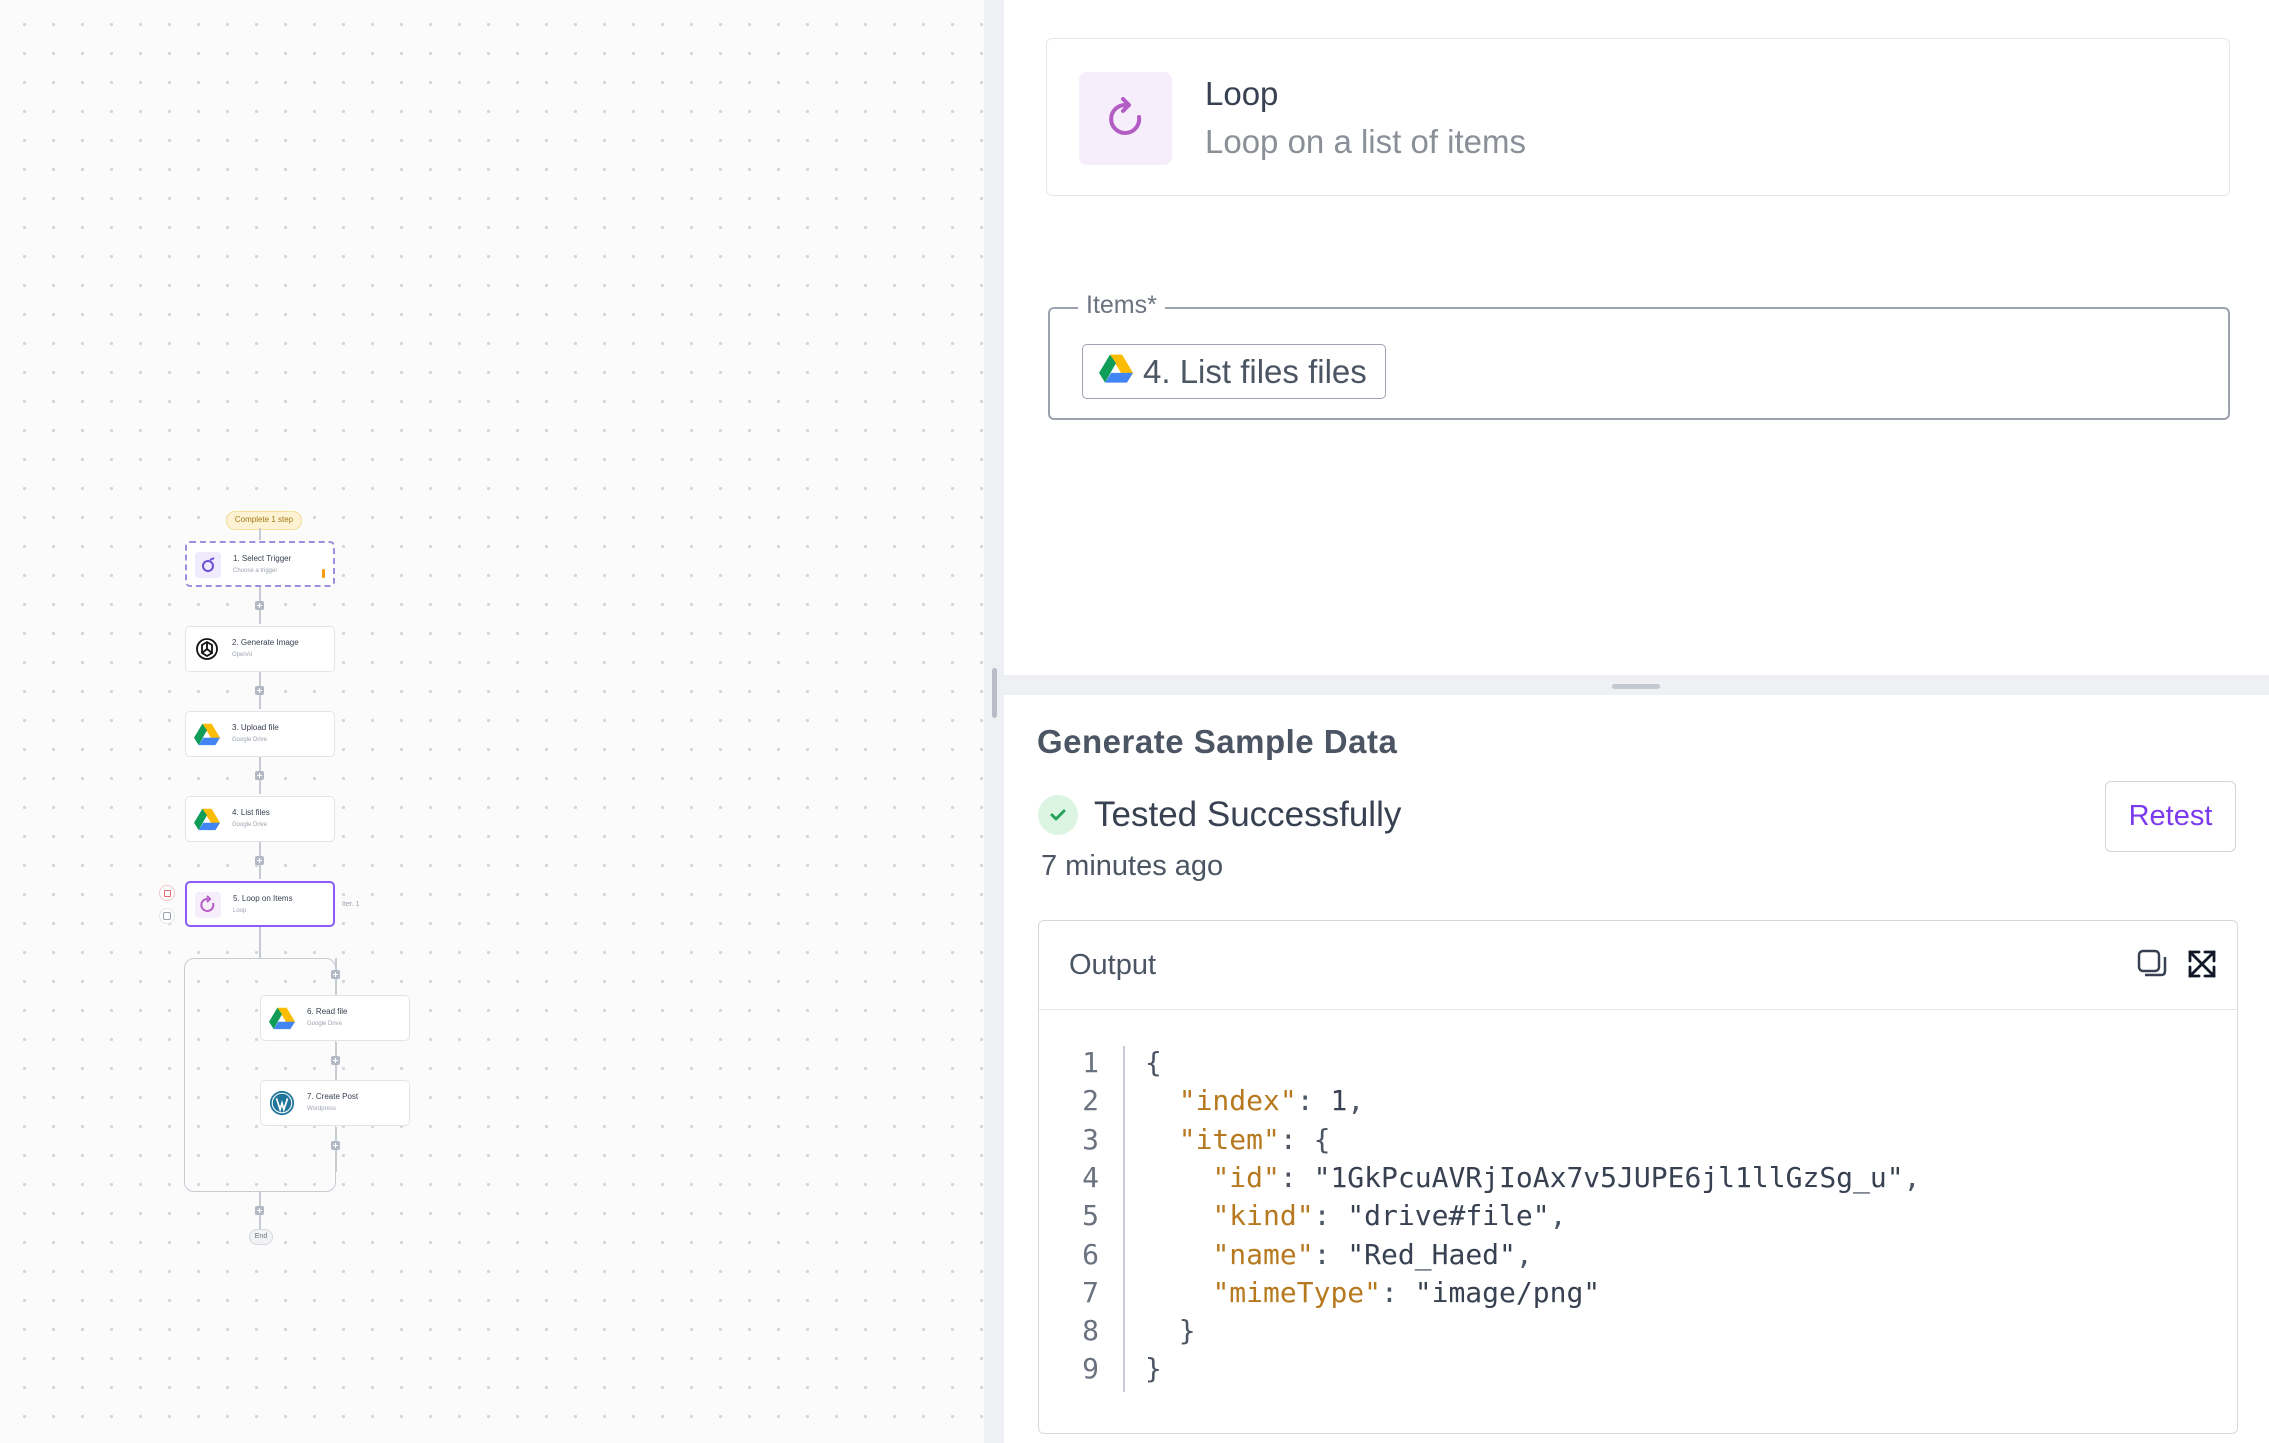 The image size is (2269, 1443). I want to click on wordpress-icon, so click(282, 1103).